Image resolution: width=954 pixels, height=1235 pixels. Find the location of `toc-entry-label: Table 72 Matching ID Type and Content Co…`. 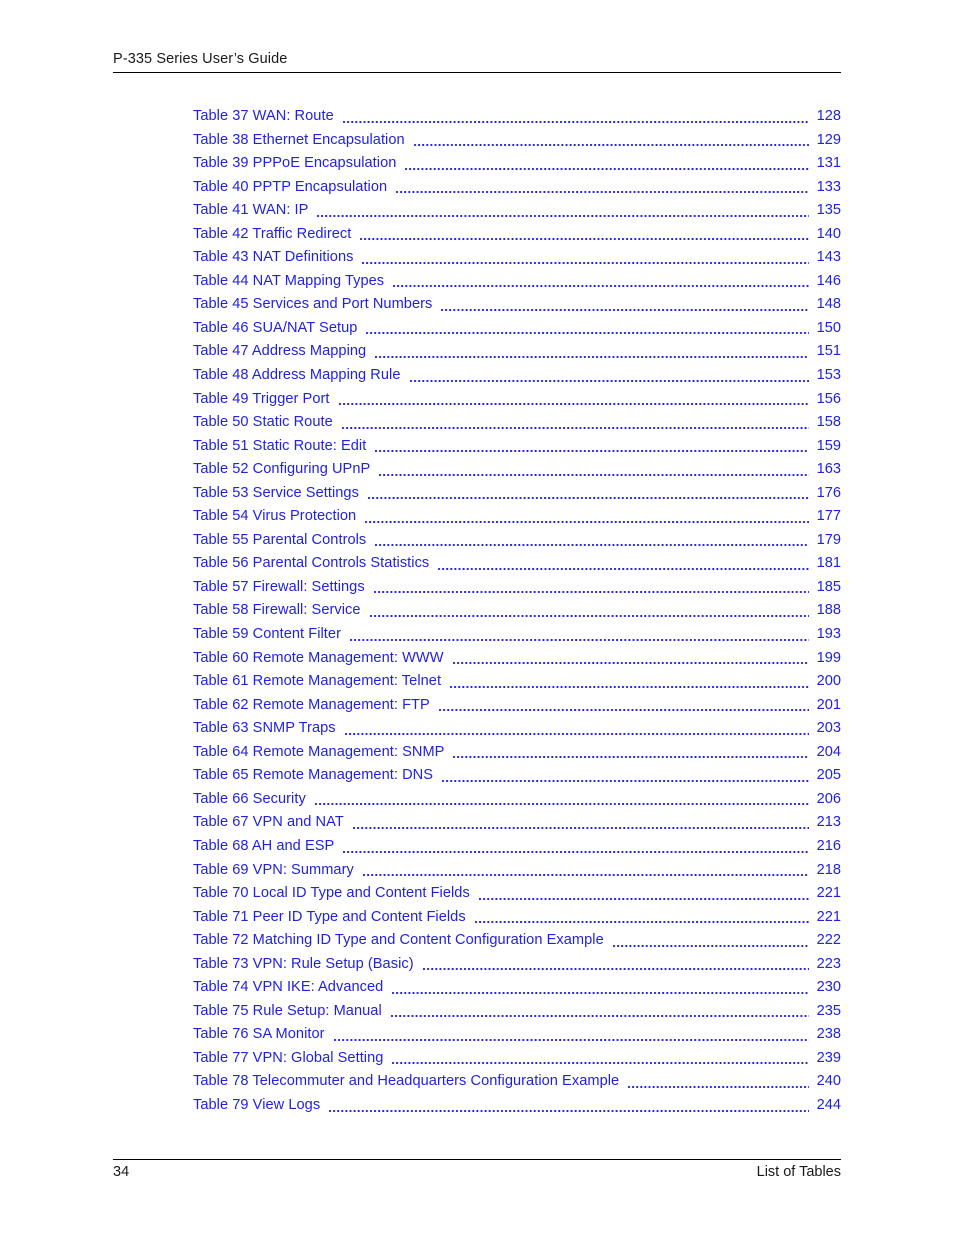

toc-entry-label: Table 72 Matching ID Type and Content Co… is located at coordinates (398, 940).